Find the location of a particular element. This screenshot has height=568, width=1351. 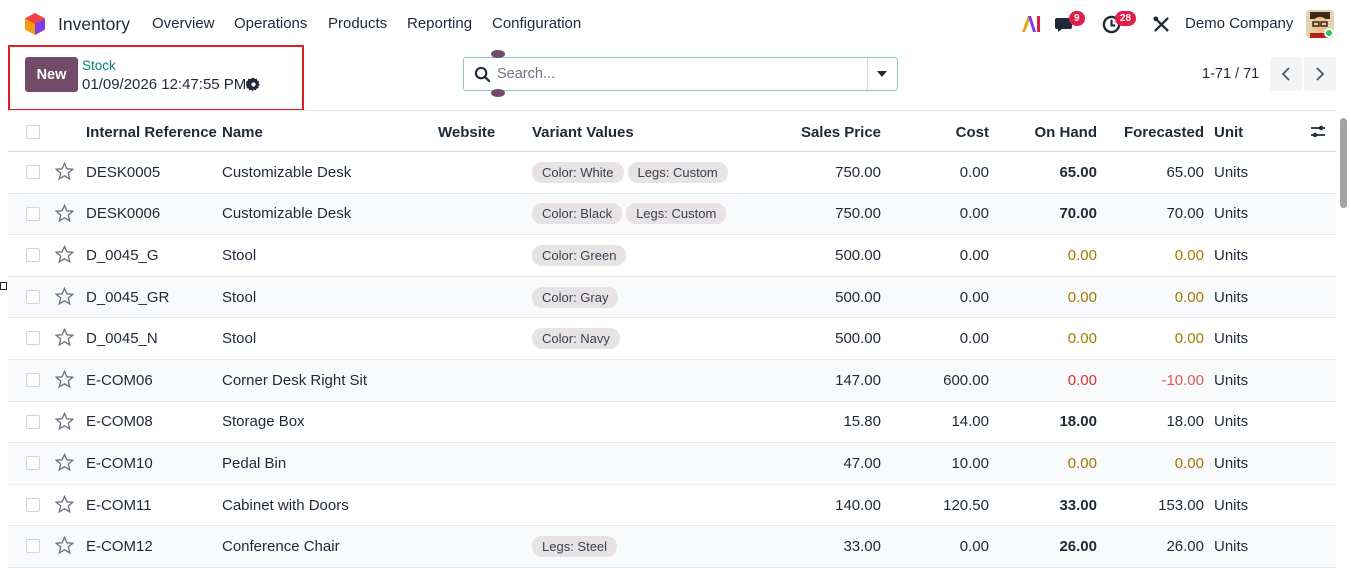

search-bar is located at coordinates (680, 74).